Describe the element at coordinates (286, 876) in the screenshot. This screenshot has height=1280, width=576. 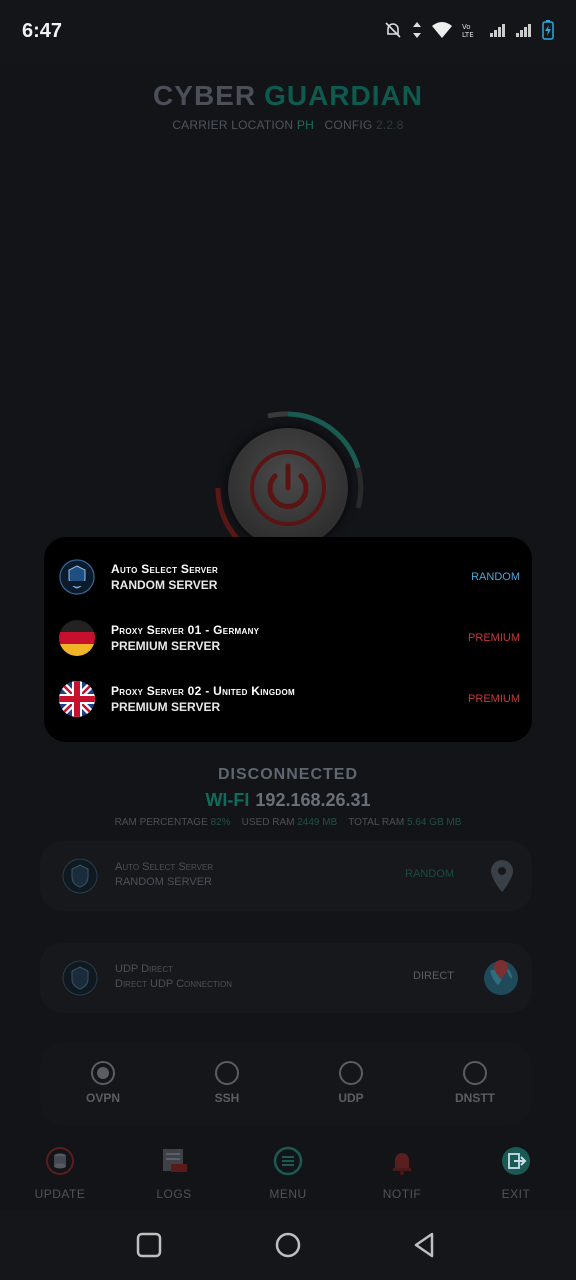
I see `server-selector-card: Auto Select Server RANDOM SERVER RANDOM` at that location.